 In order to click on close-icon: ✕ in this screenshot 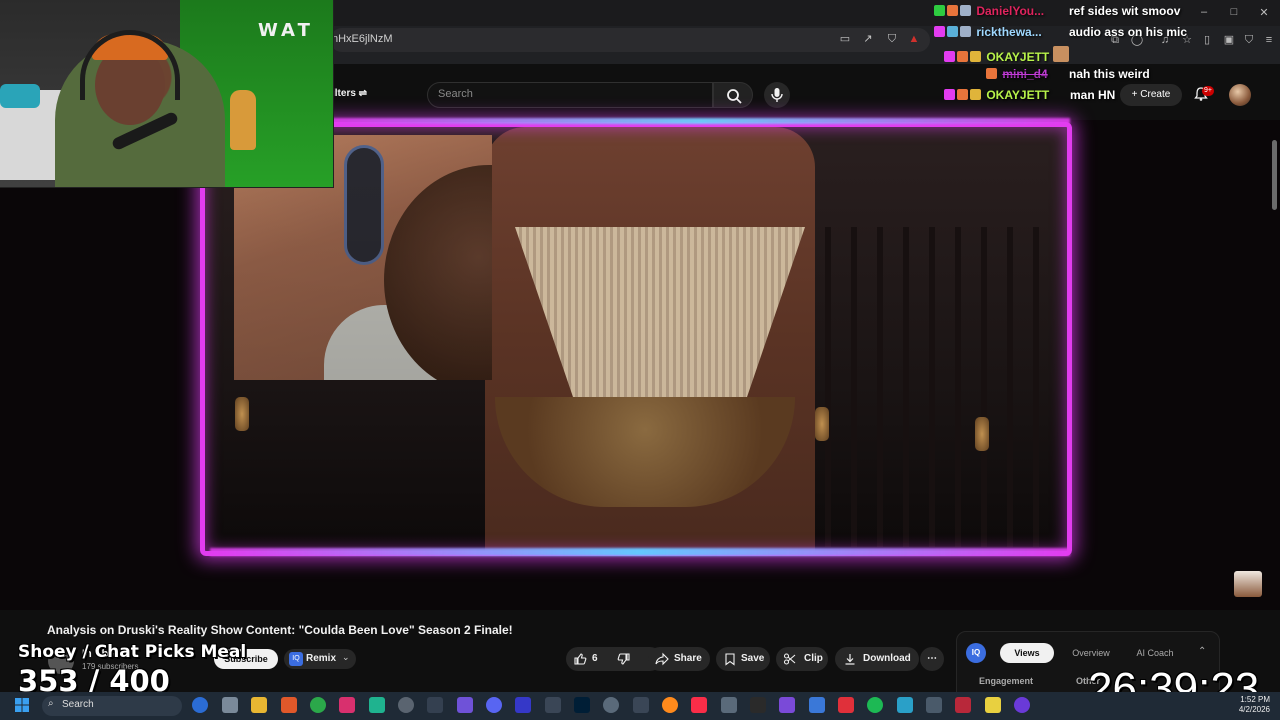, I will do `click(1264, 12)`.